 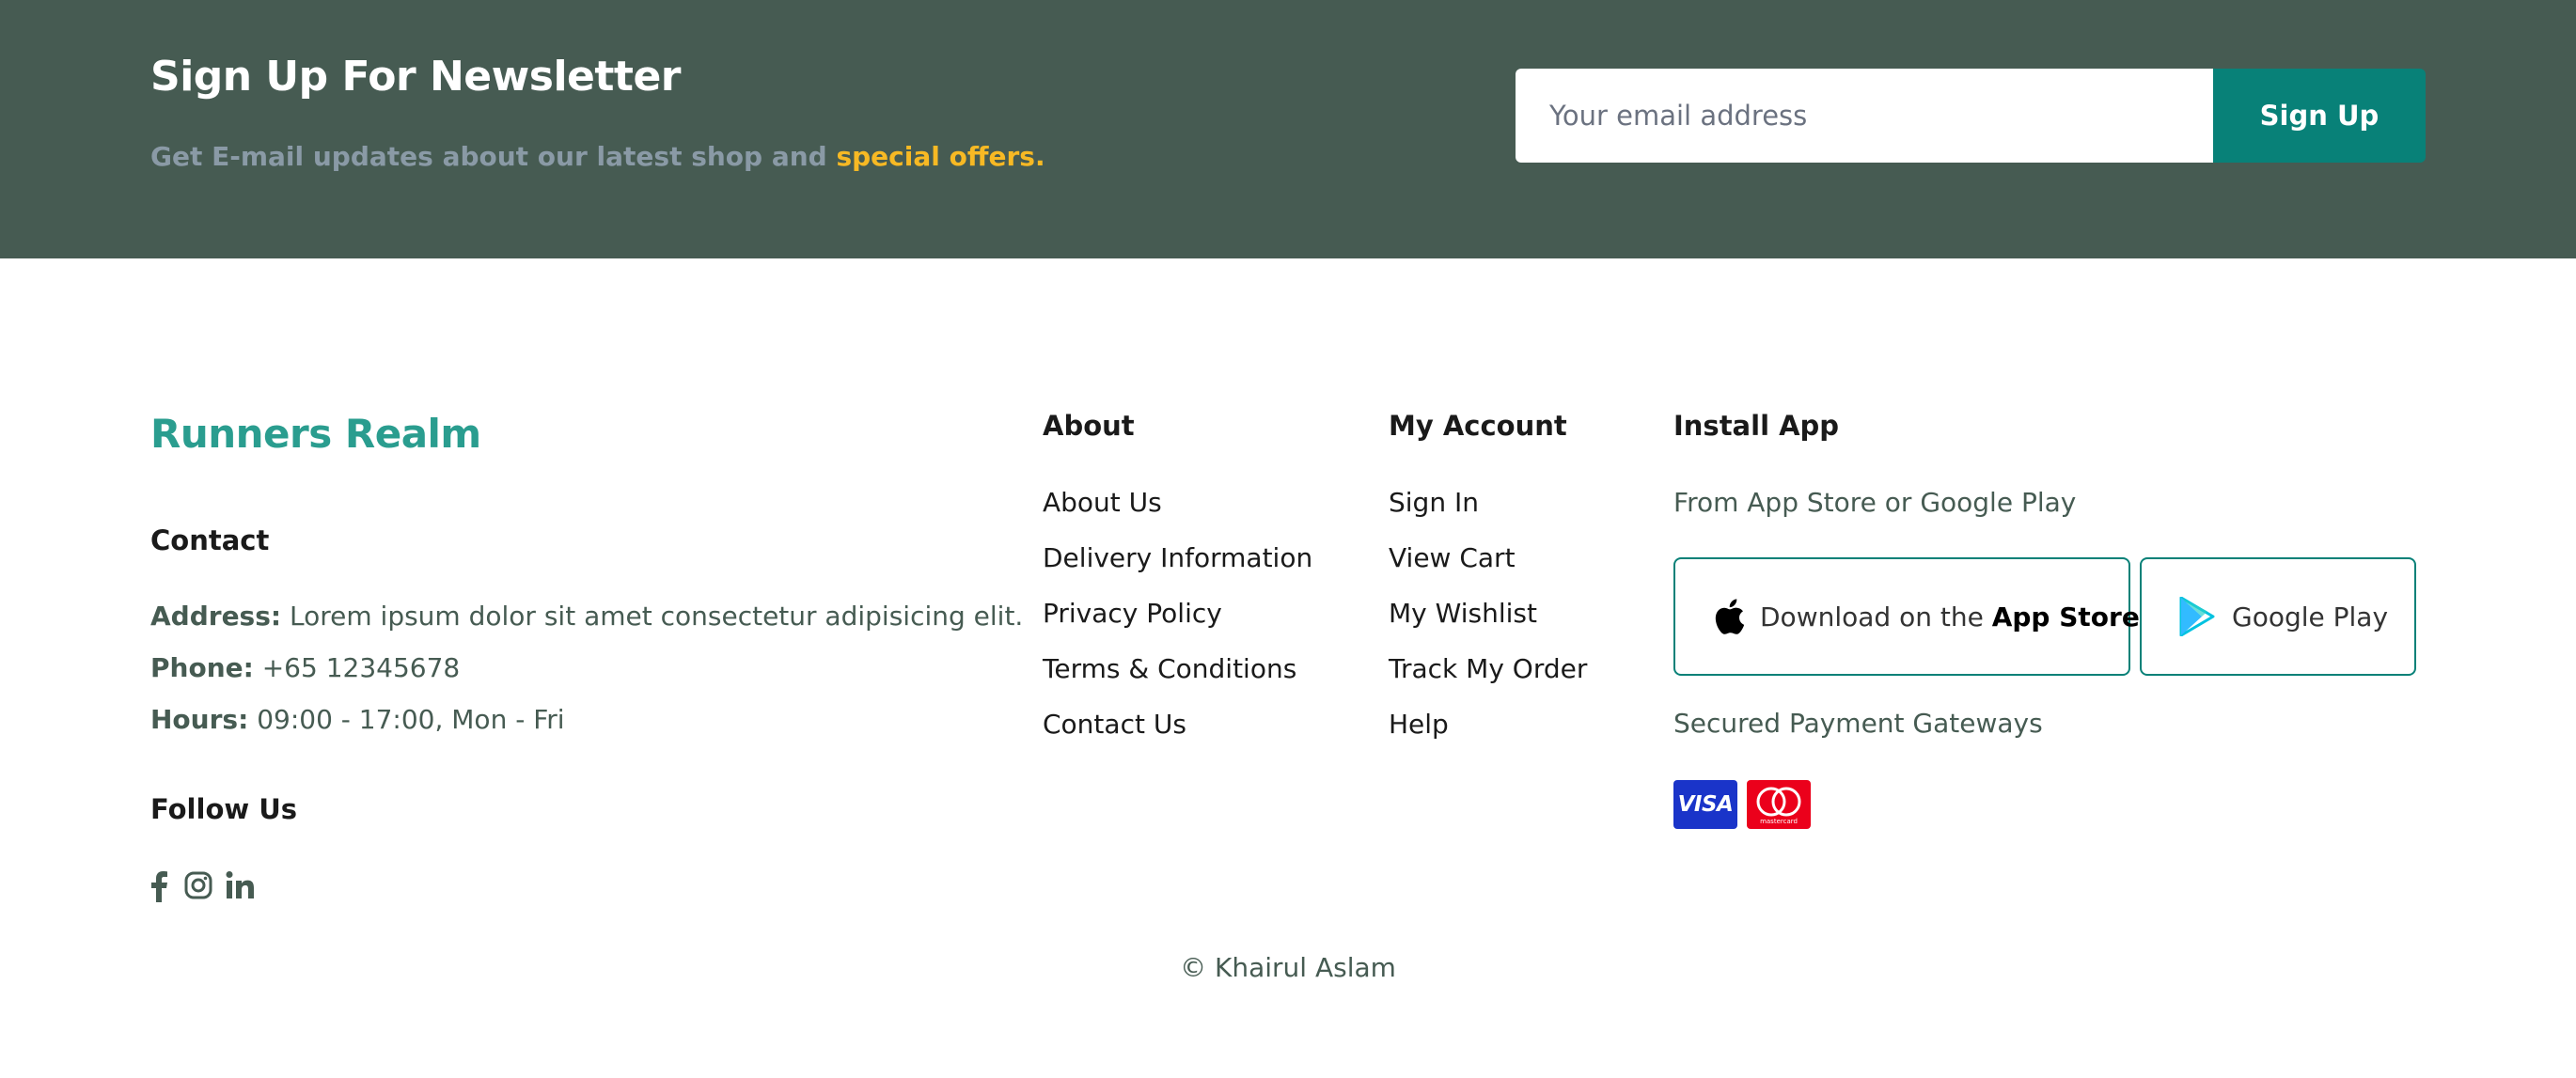 I want to click on footer-link-track-my-order: Track My Order, so click(x=1488, y=669).